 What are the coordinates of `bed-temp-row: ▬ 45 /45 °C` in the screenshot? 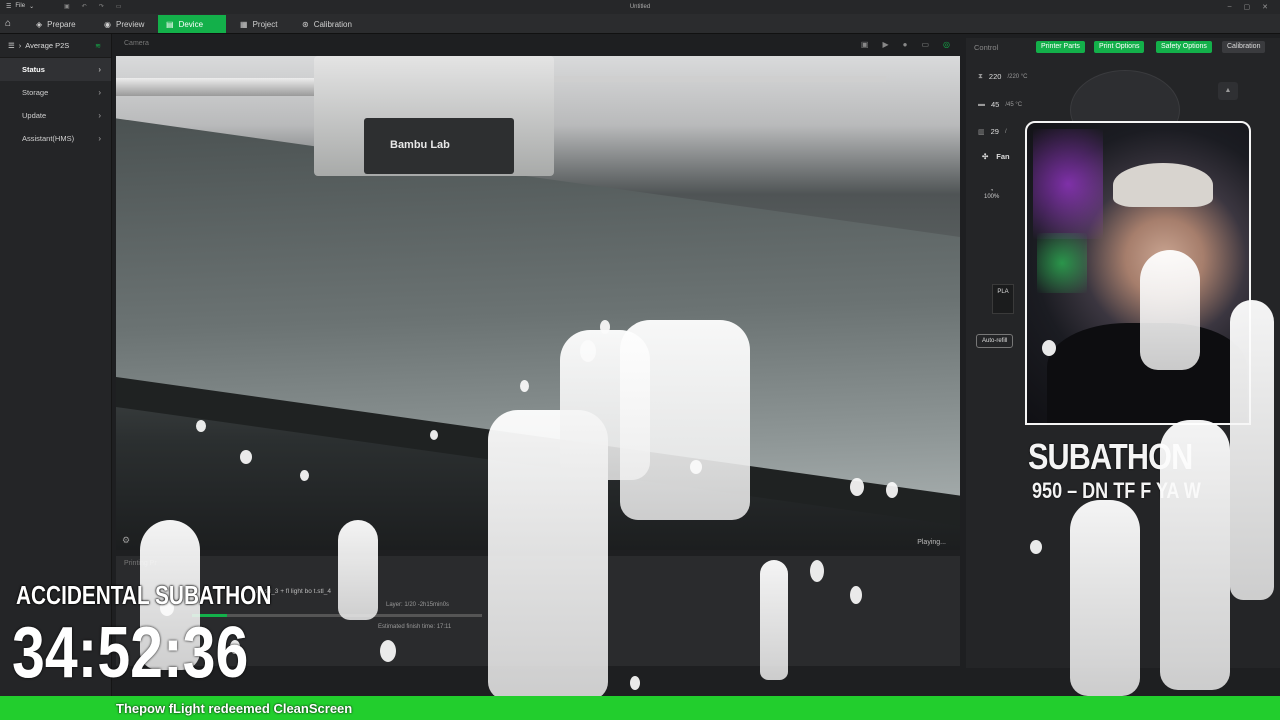 It's located at (1000, 104).